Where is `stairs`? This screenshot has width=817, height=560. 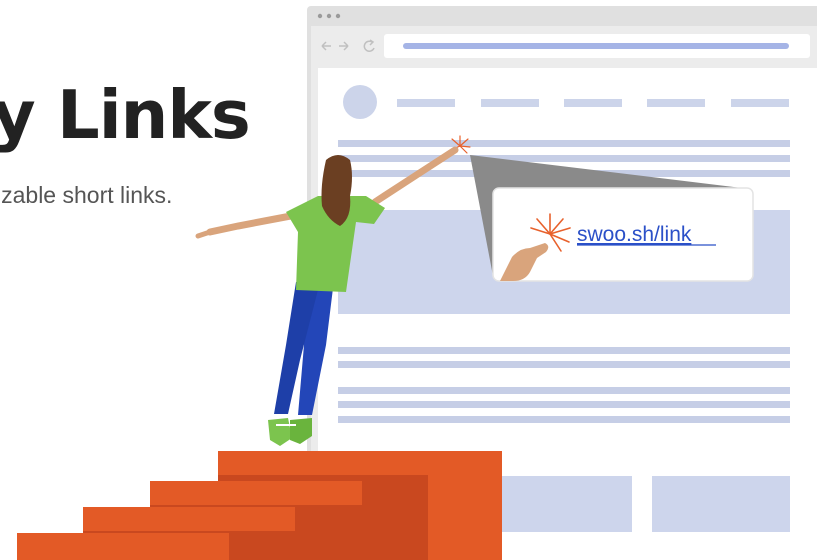
stairs is located at coordinates (259, 505).